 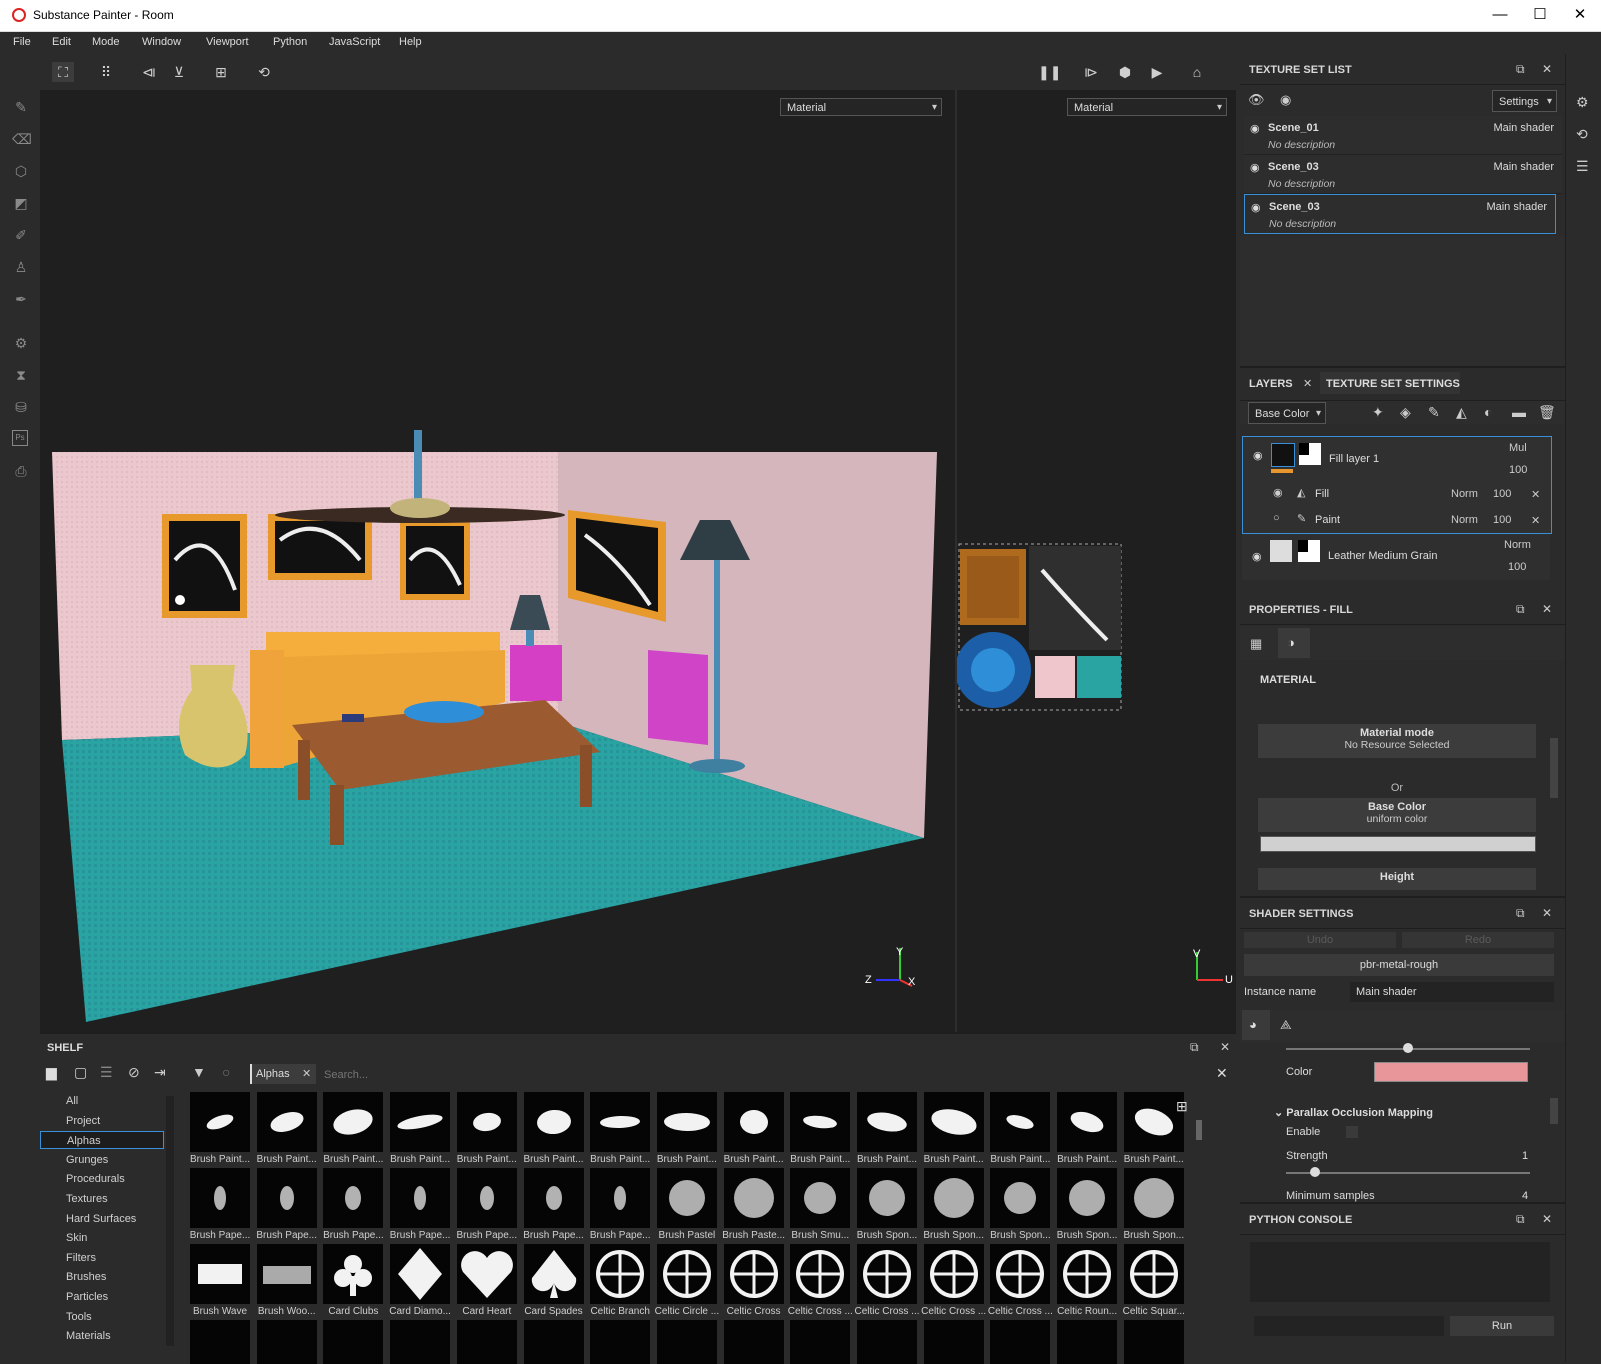 What do you see at coordinates (21, 267) in the screenshot?
I see `clone-stamp-icon: ♙` at bounding box center [21, 267].